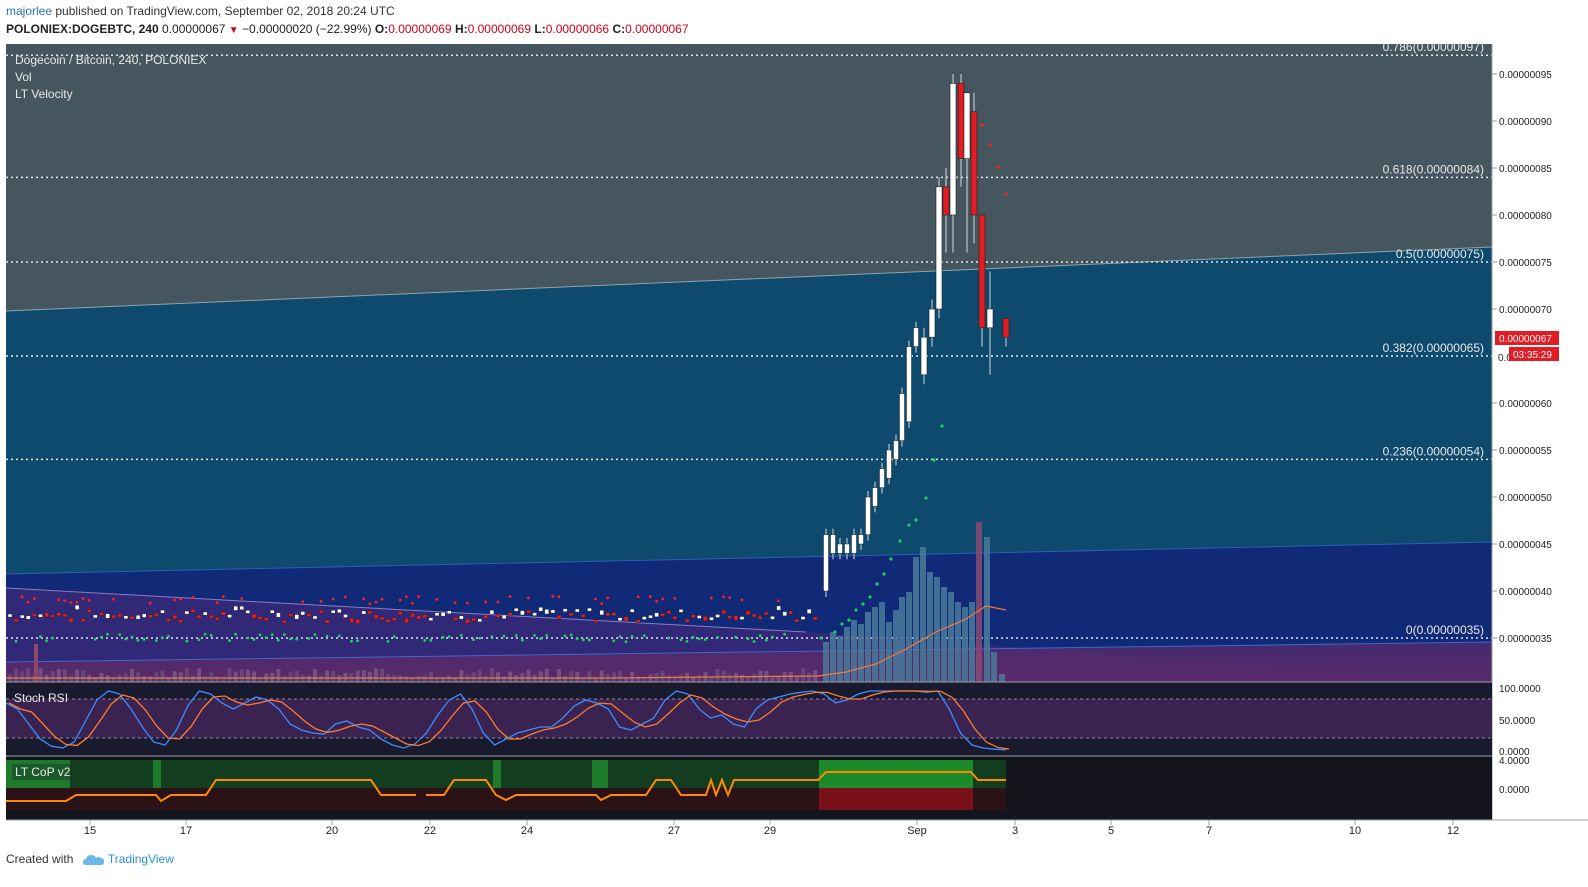 Image resolution: width=1588 pixels, height=887 pixels. Describe the element at coordinates (1433, 451) in the screenshot. I see `fib-label: 0.236(0.00000054)` at that location.